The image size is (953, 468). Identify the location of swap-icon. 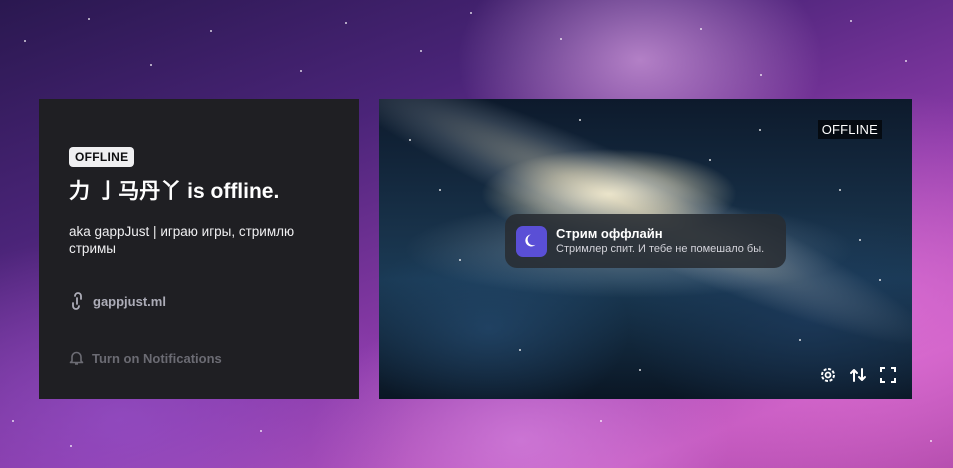
(858, 375).